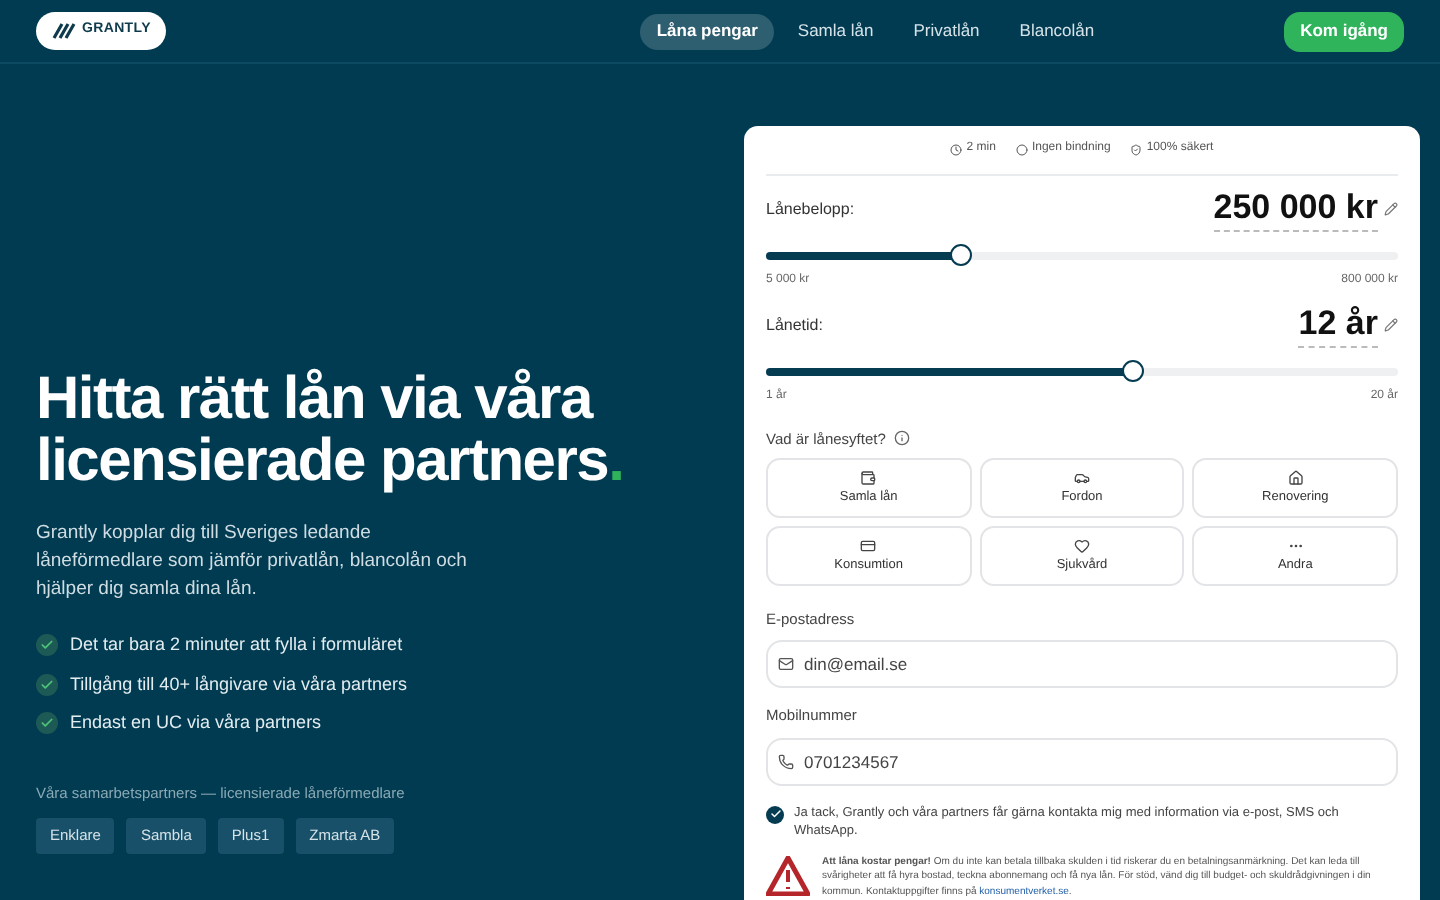 This screenshot has width=1440, height=900. What do you see at coordinates (1021, 149) in the screenshot?
I see `circle-icon` at bounding box center [1021, 149].